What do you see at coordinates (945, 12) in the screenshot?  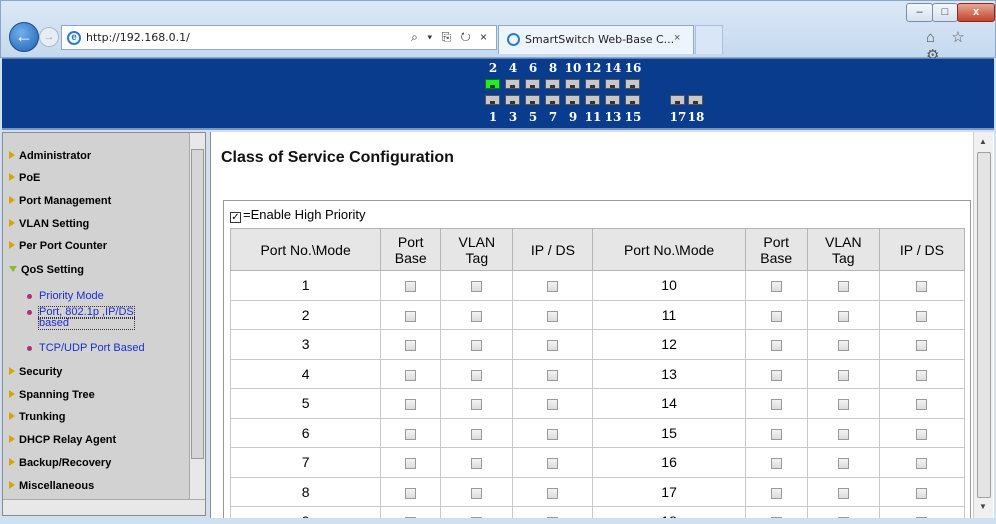 I see `maximize-button: □` at bounding box center [945, 12].